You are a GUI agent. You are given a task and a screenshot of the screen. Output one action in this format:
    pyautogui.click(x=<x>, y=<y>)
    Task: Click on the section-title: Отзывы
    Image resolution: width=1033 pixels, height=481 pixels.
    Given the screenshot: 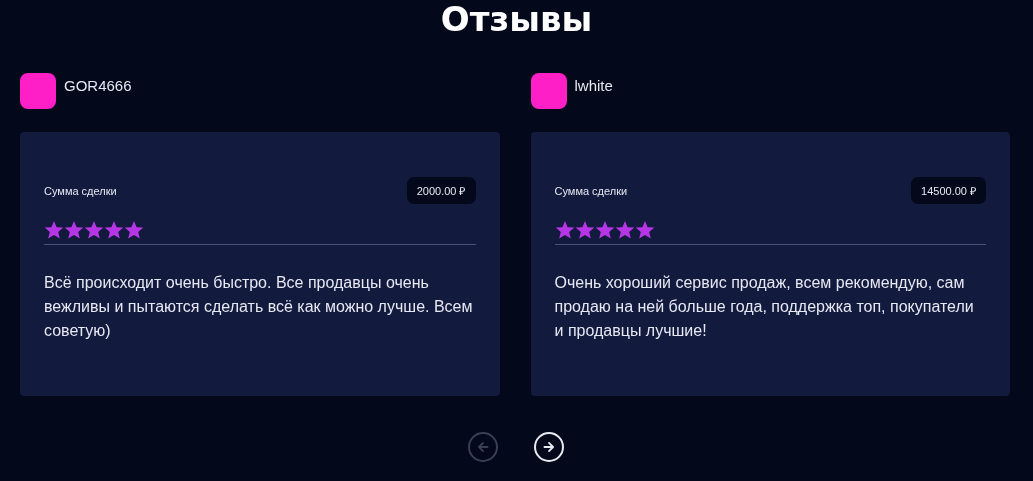 What is the action you would take?
    pyautogui.click(x=516, y=20)
    